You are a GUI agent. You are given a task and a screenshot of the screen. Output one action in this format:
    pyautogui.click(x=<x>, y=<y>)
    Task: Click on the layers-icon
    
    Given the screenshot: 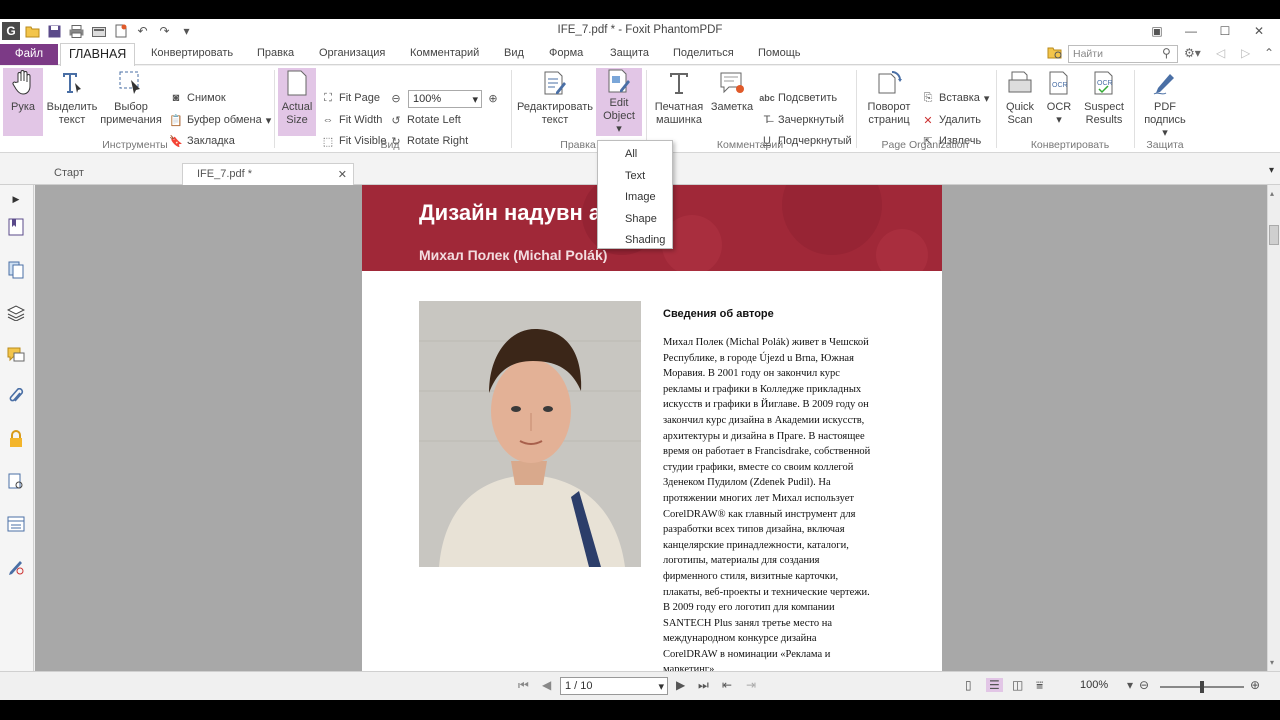 What is the action you would take?
    pyautogui.click(x=16, y=313)
    